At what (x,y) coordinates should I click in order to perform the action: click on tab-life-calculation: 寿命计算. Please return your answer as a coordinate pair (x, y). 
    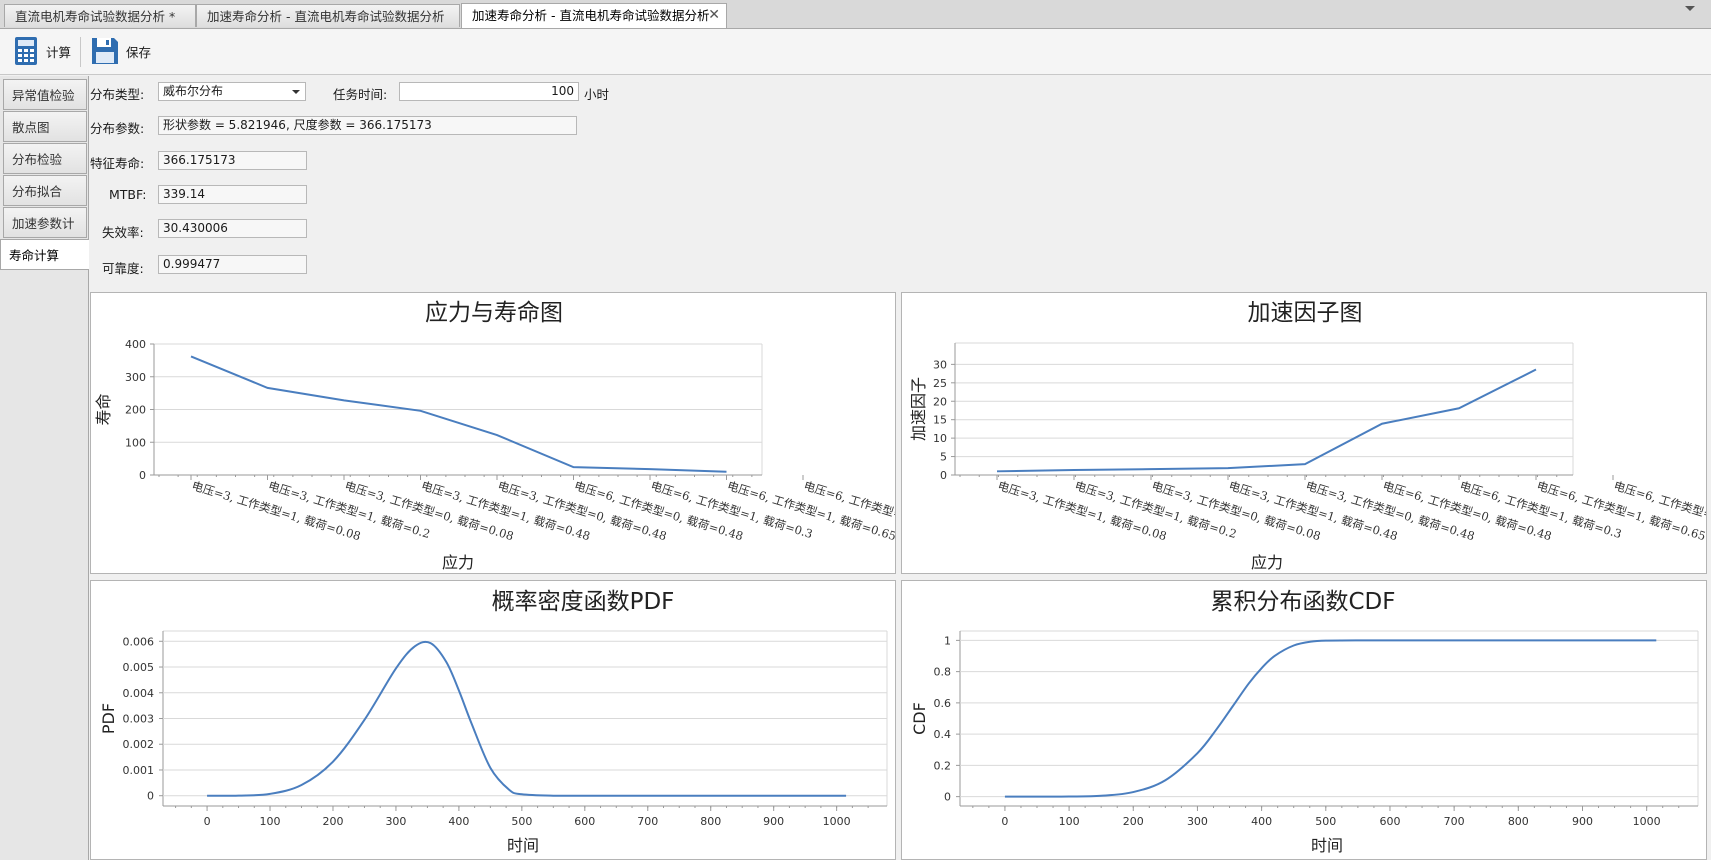
    Looking at the image, I should click on (44, 254).